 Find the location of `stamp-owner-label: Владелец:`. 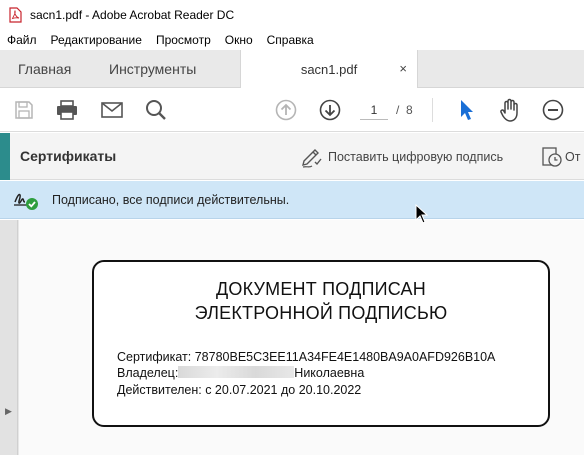

stamp-owner-label: Владелец: is located at coordinates (148, 373).